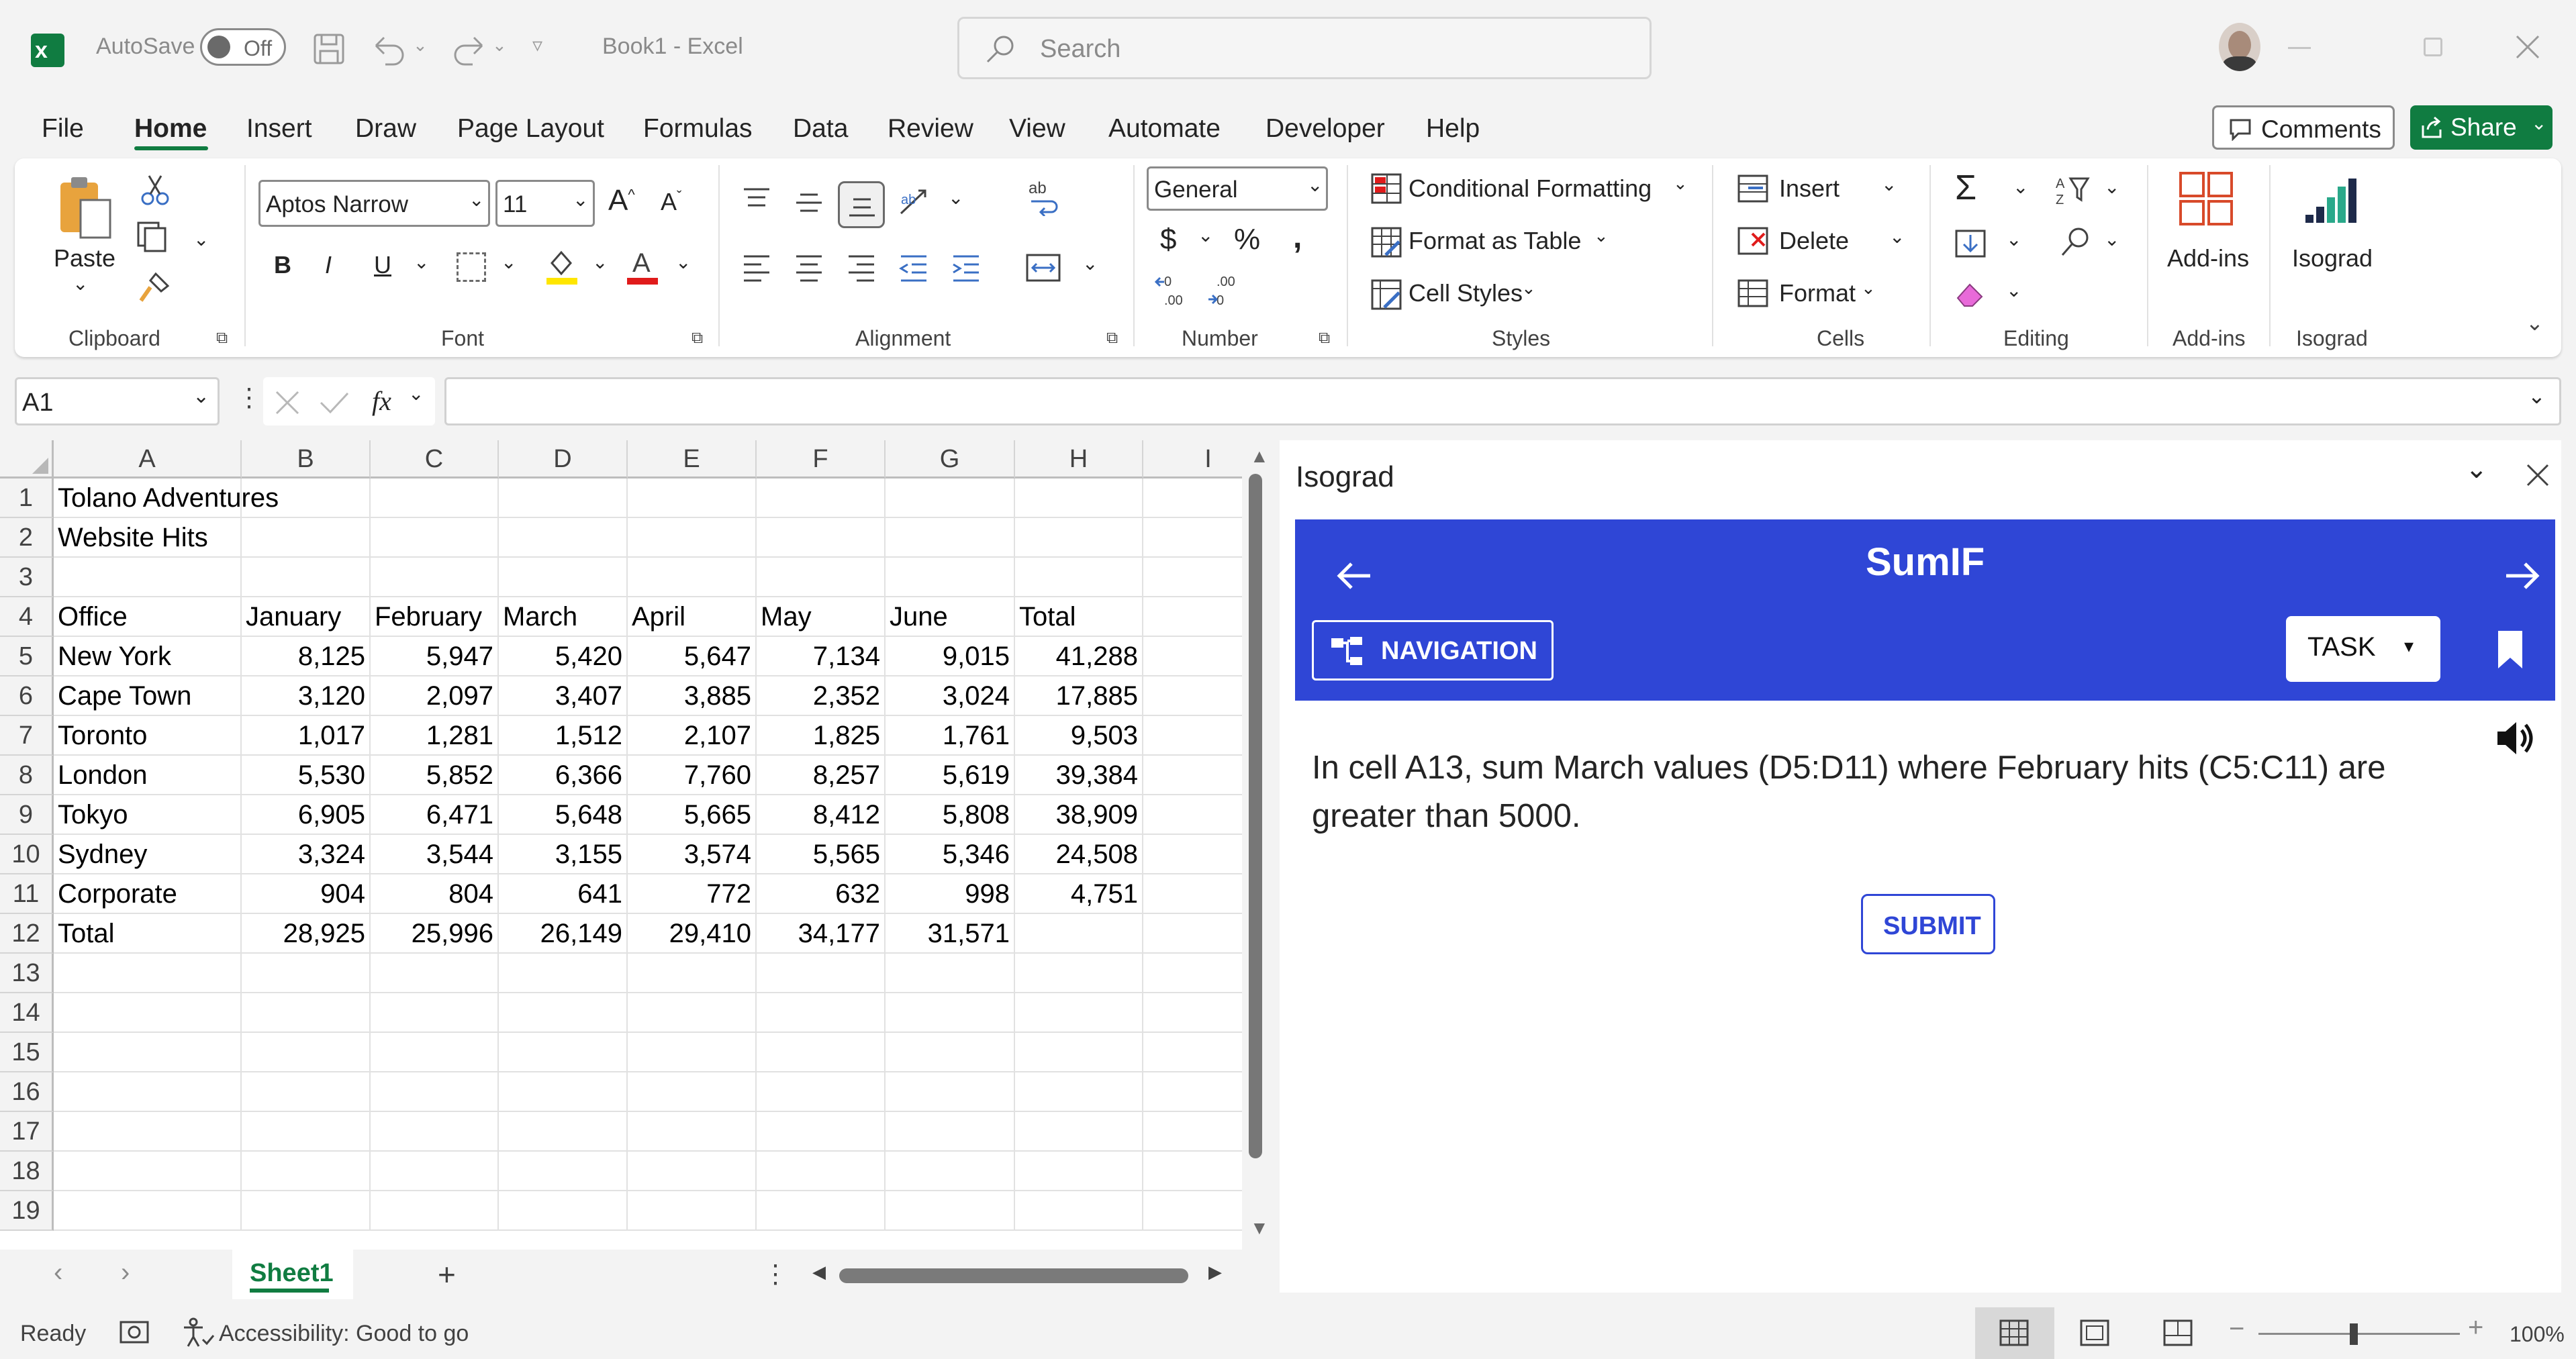 This screenshot has width=2576, height=1359. Describe the element at coordinates (1680, 184) in the screenshot. I see `conditional-formatting-dropdown-icon: ⌄` at that location.